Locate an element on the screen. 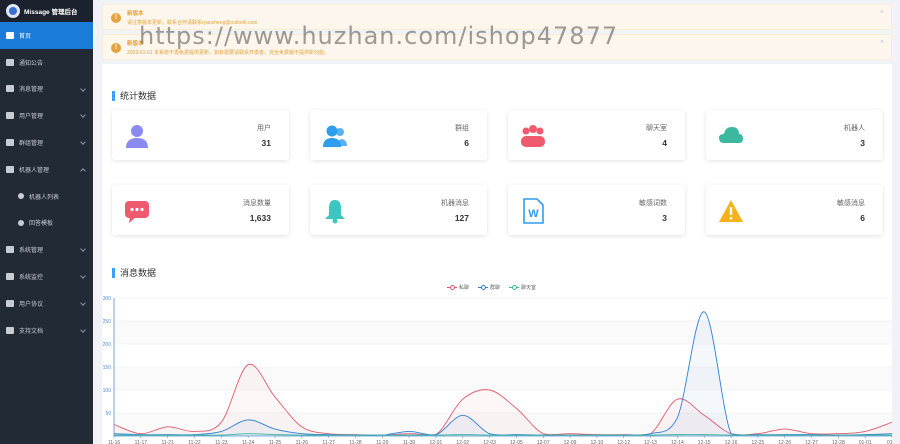 Image resolution: width=900 pixels, height=444 pixels. brand: Missage 管理后台 is located at coordinates (46, 11).